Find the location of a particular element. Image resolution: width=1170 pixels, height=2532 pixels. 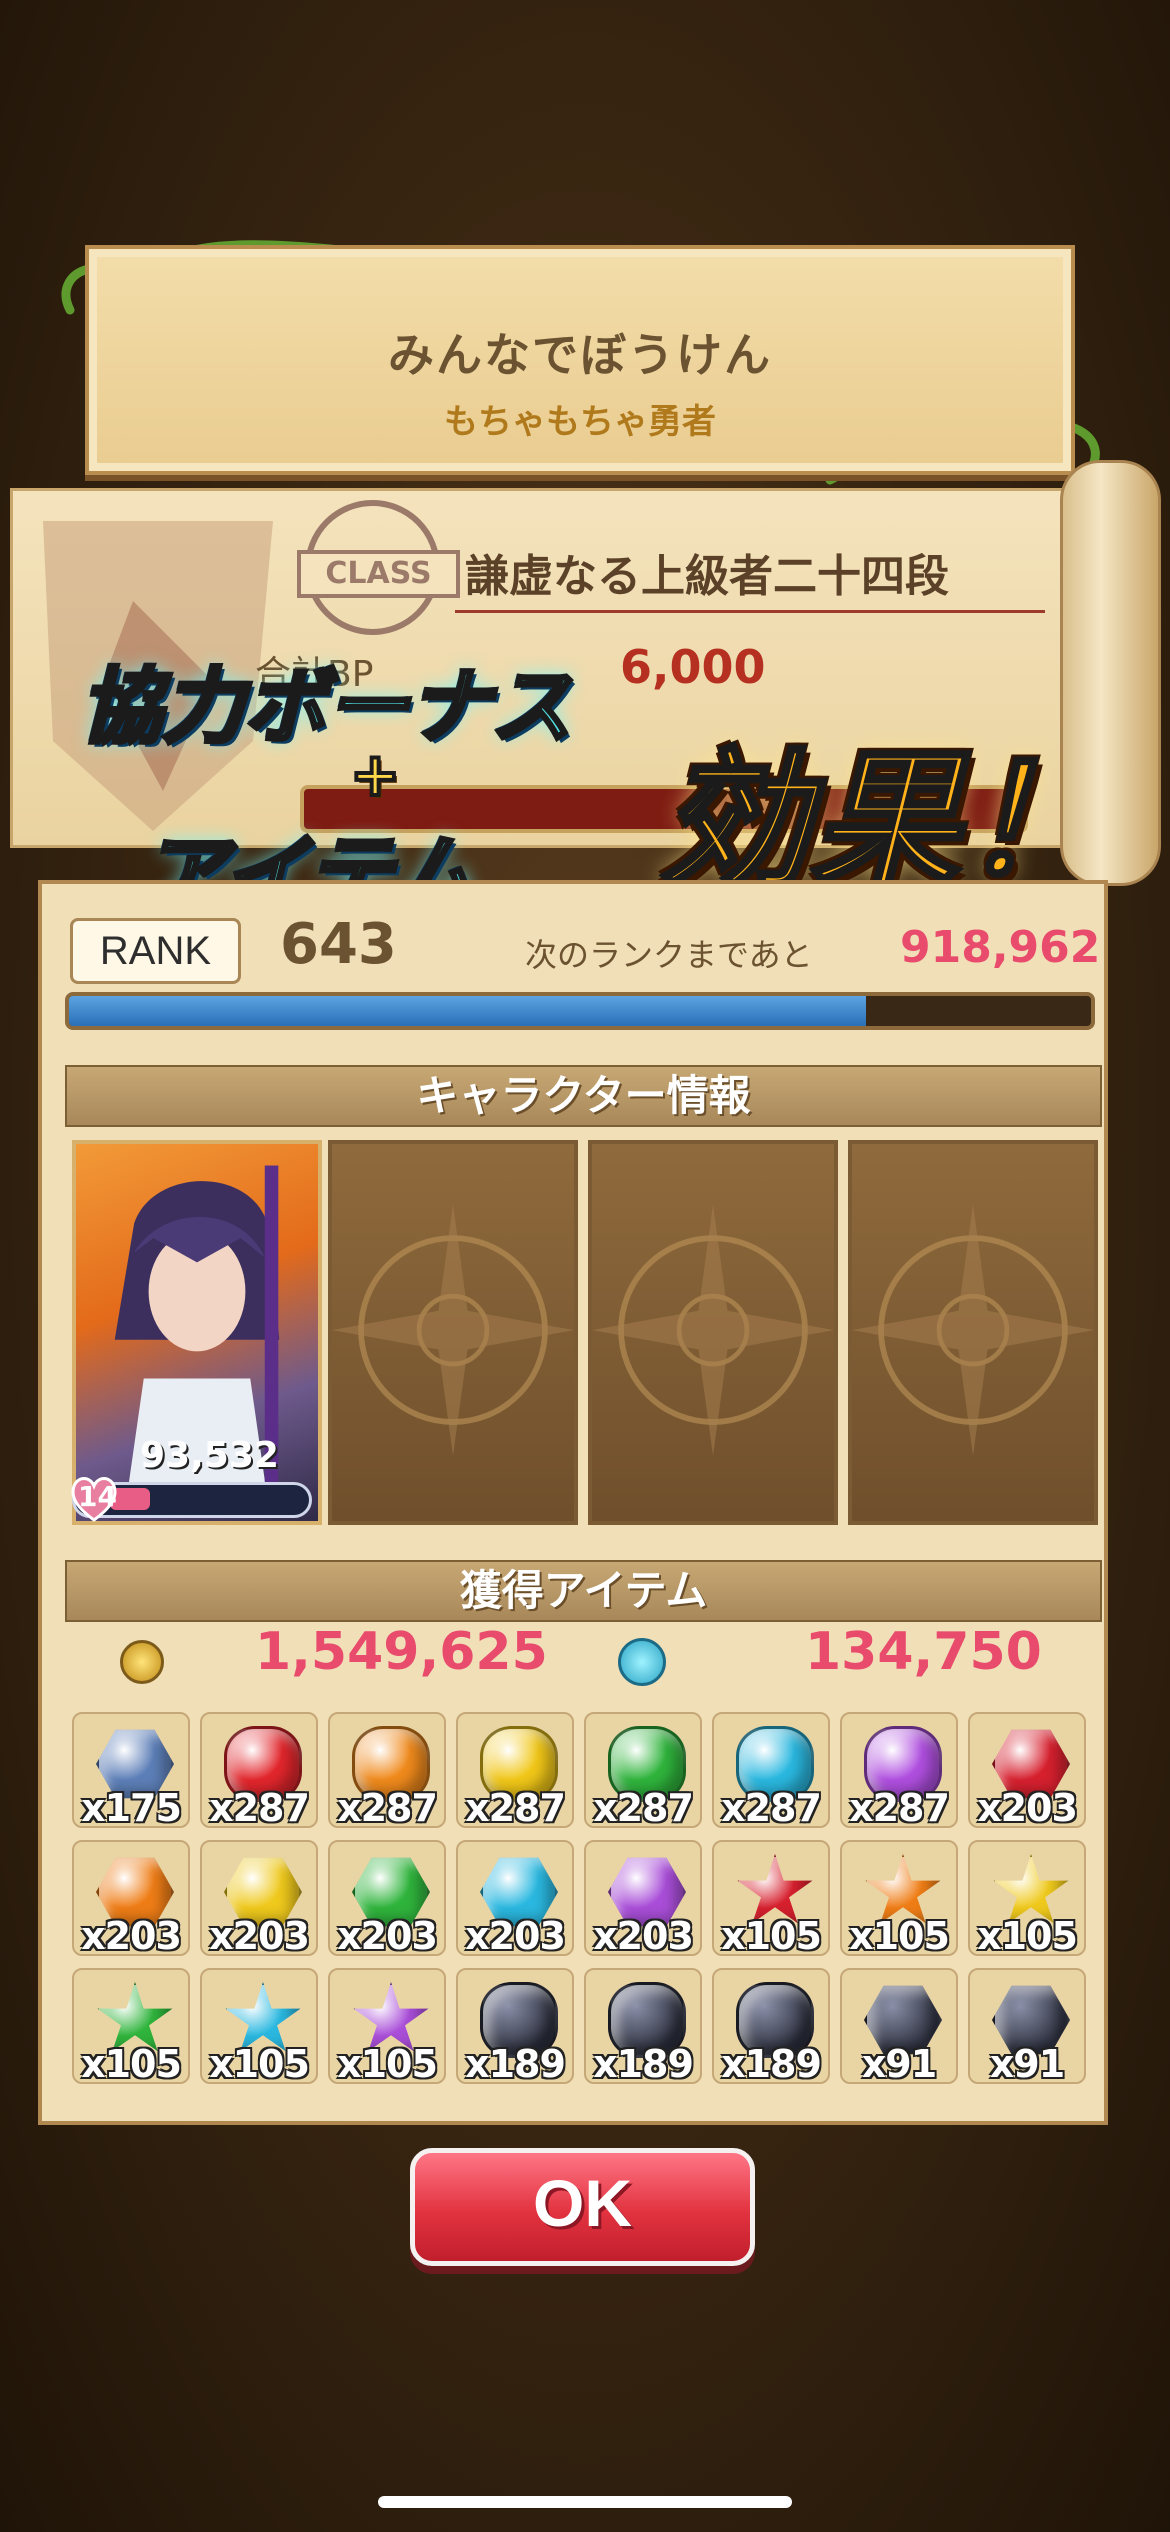

orb-amount: 134,750 is located at coordinates (923, 1652).